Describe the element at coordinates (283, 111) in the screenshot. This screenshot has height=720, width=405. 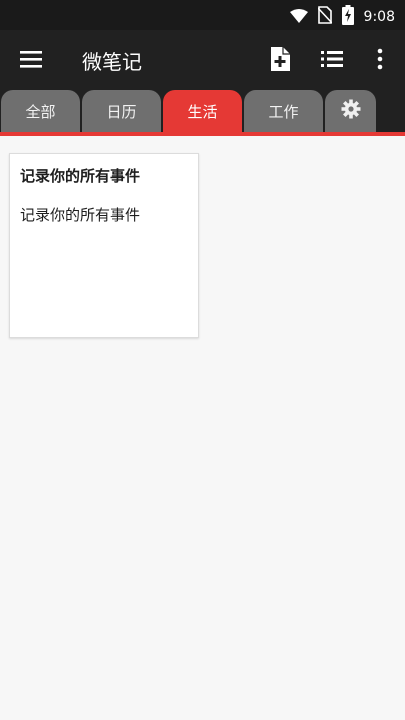
I see `tab-work: 工作` at that location.